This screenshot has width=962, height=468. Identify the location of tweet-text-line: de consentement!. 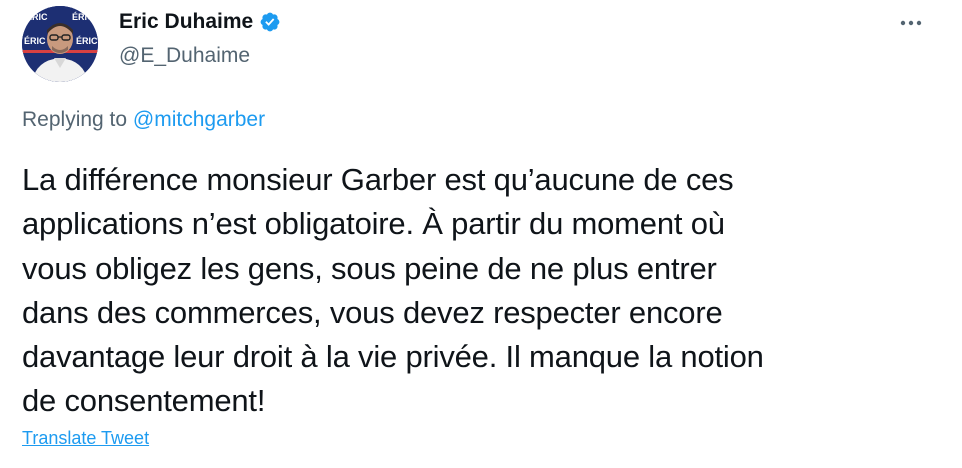
(144, 401).